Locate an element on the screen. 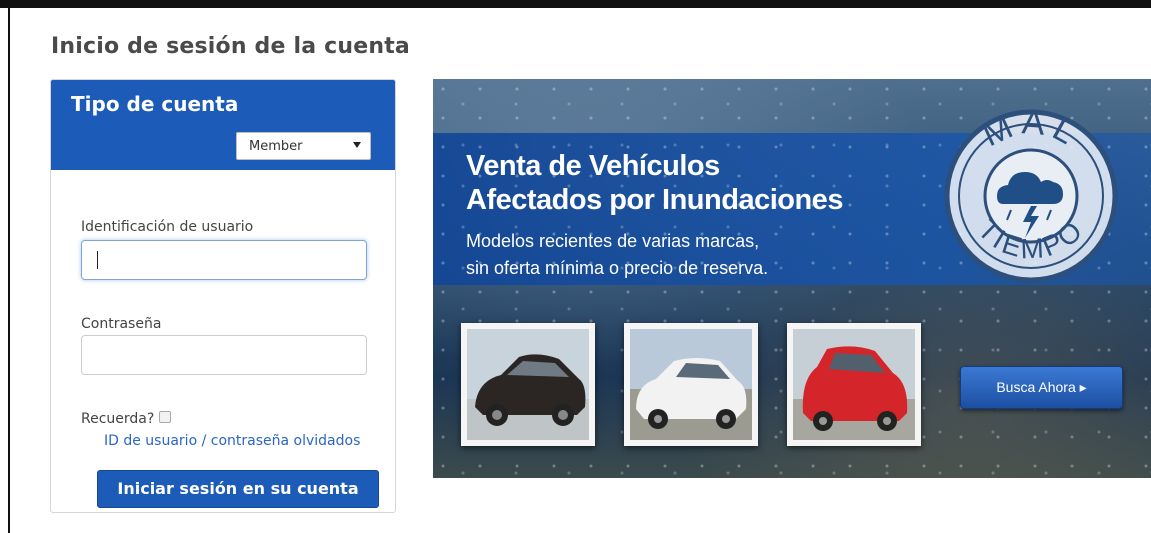 The image size is (1151, 533). account-type-header: Tipo de cuenta Member is located at coordinates (223, 125).